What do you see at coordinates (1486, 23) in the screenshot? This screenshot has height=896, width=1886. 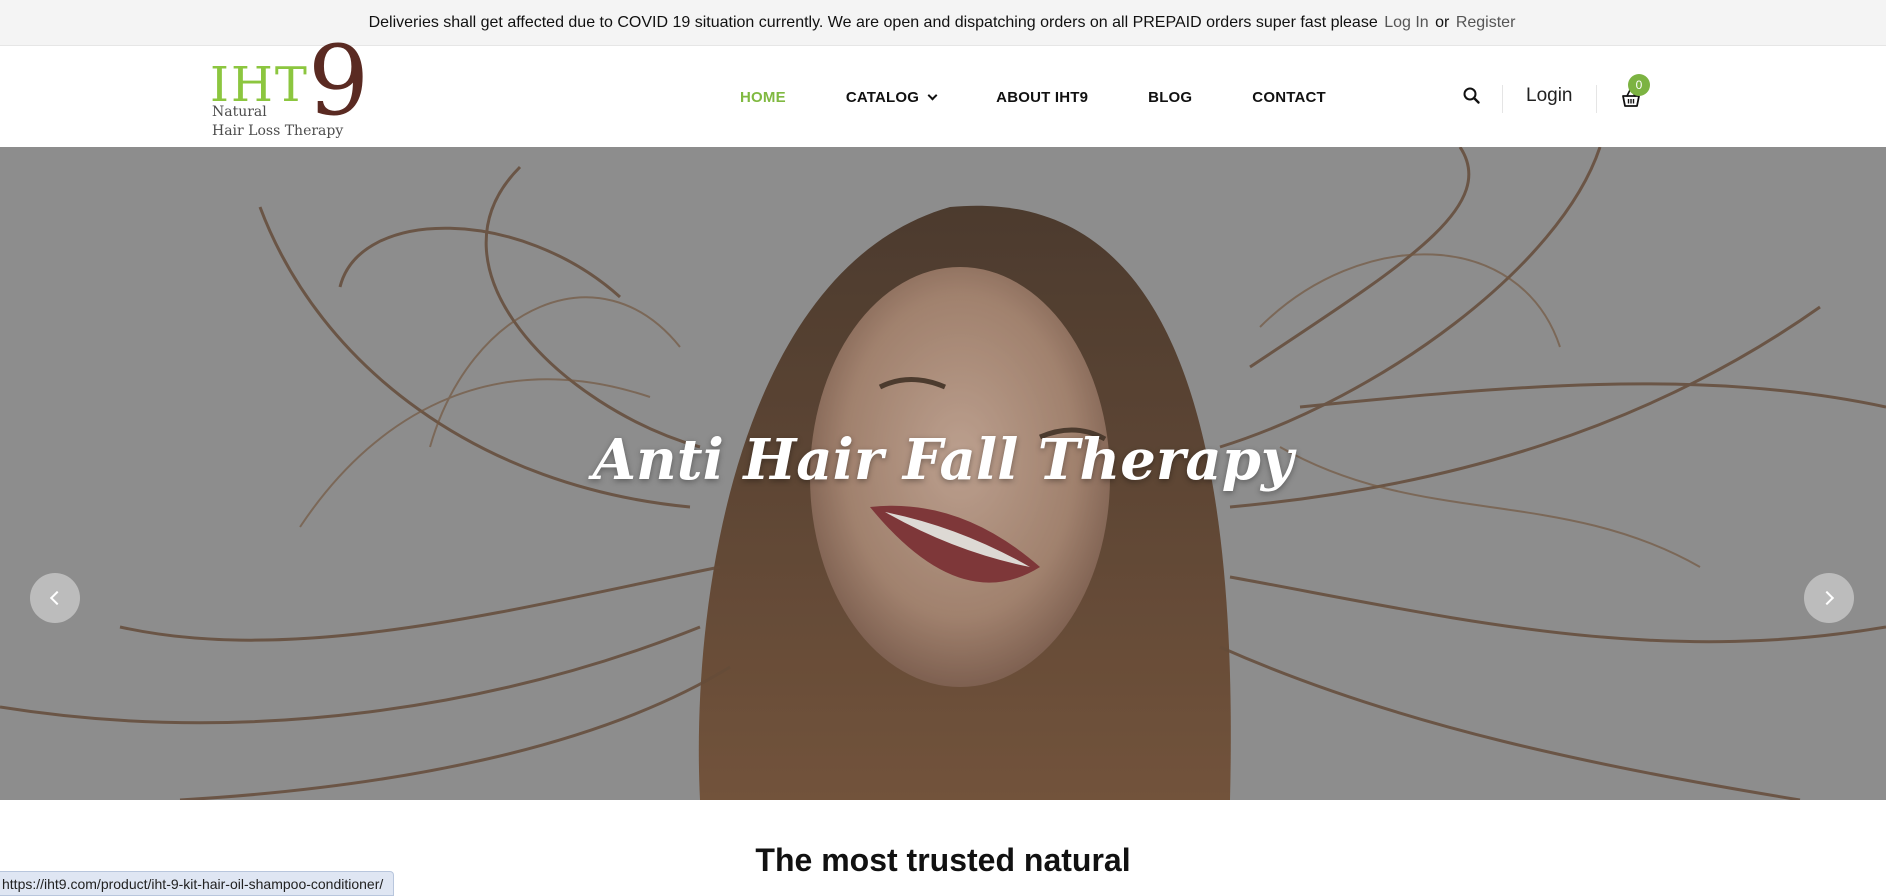 I see `announcement-register-link: Register` at bounding box center [1486, 23].